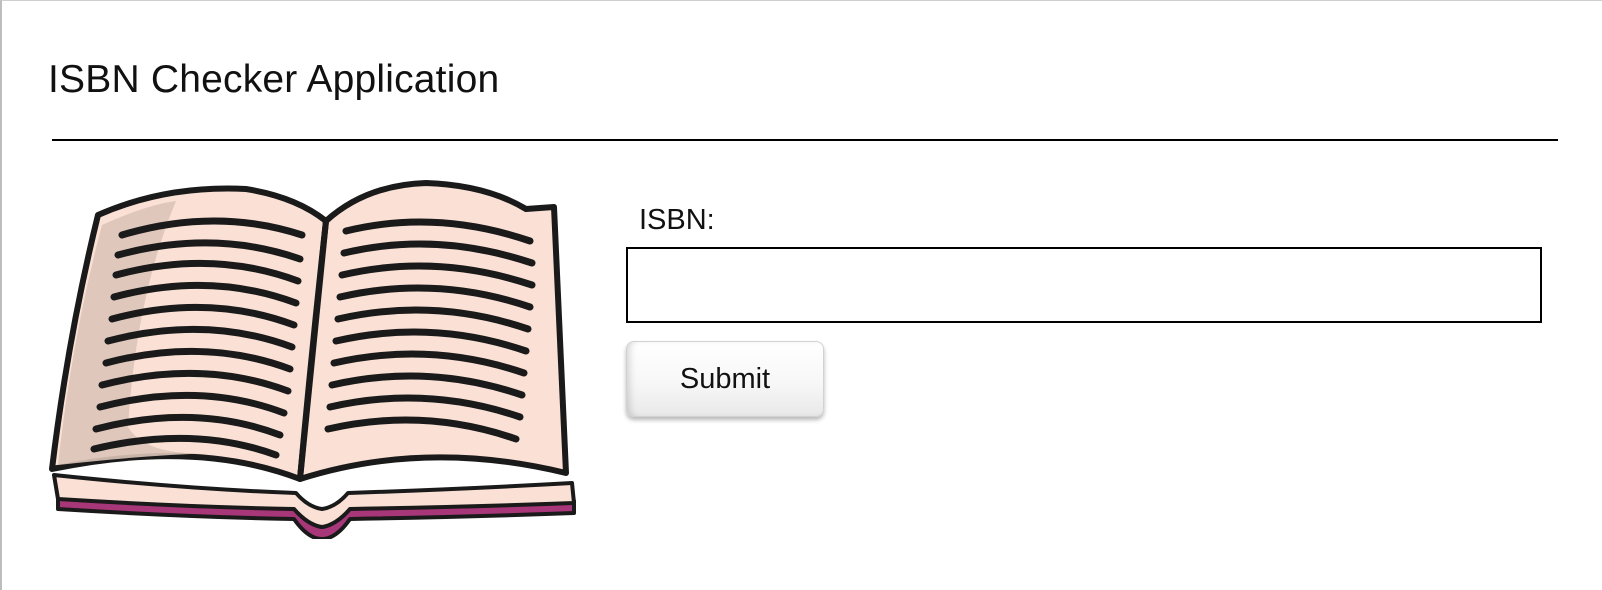 The image size is (1602, 590). What do you see at coordinates (725, 379) in the screenshot?
I see `submit-button: Submit` at bounding box center [725, 379].